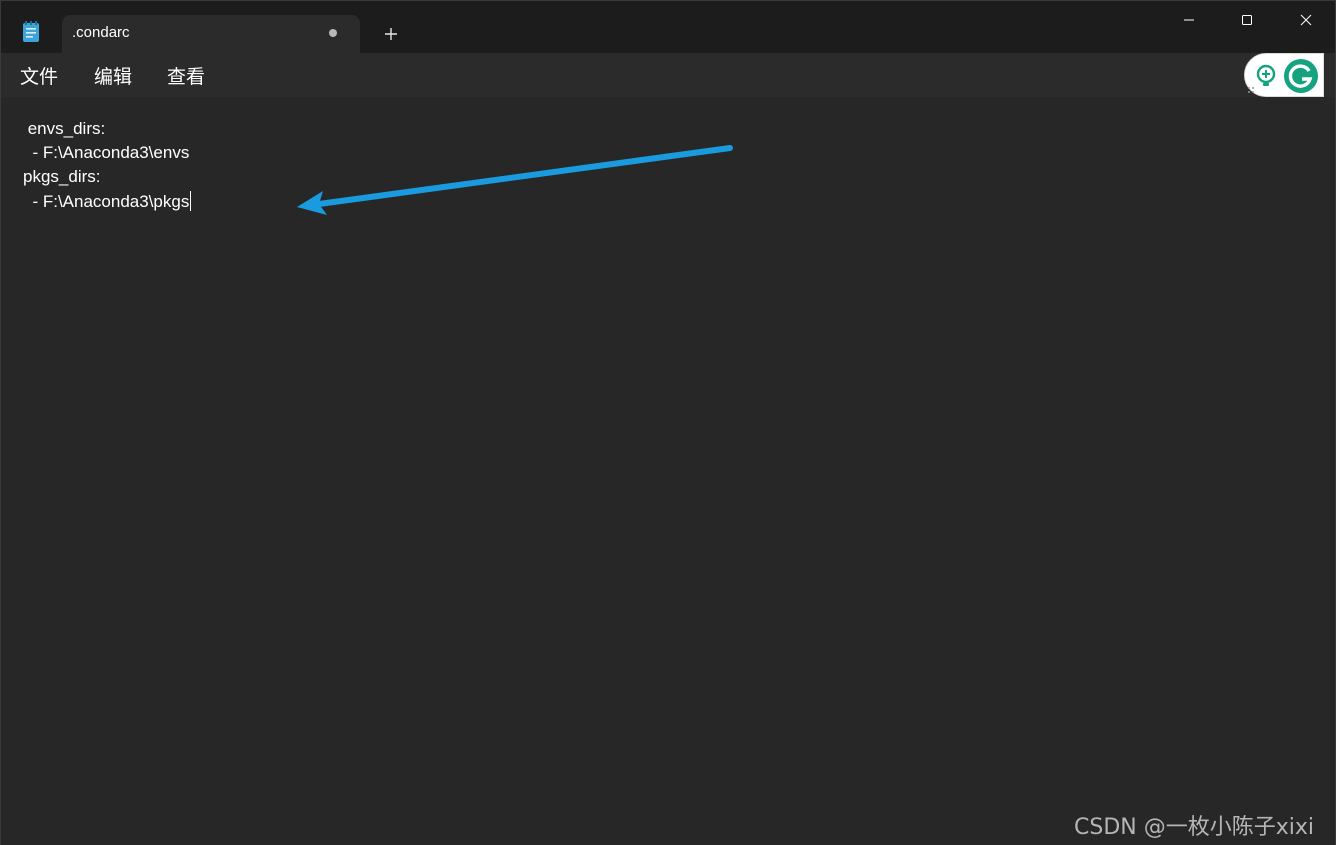 The image size is (1336, 845). I want to click on close-button, so click(1306, 20).